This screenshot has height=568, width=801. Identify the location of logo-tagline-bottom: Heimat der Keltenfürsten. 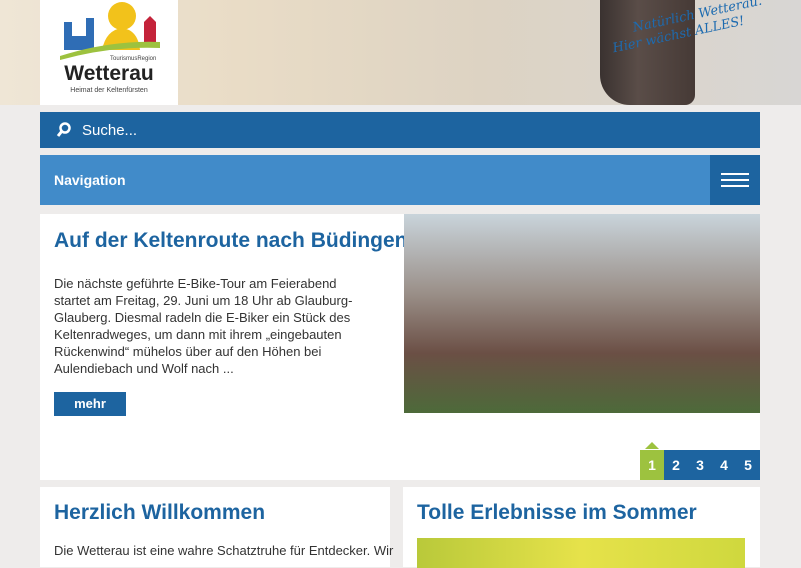
(109, 90).